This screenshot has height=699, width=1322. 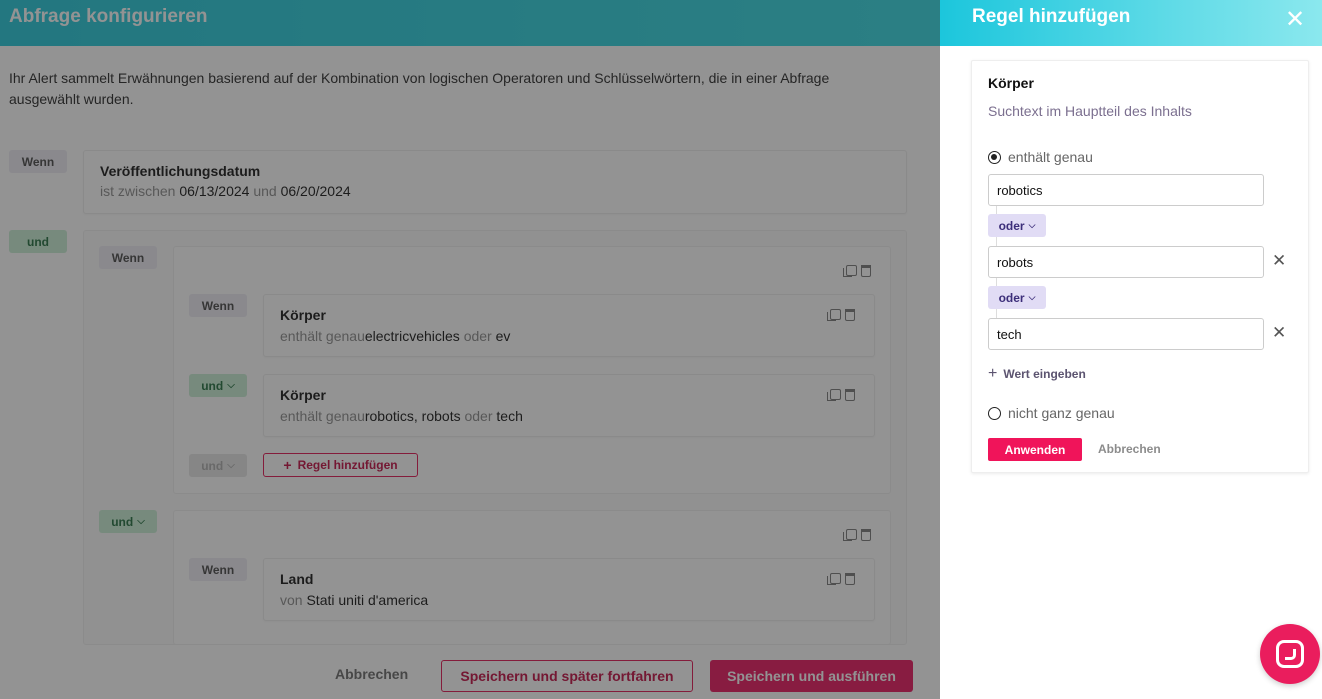 I want to click on apply-button: Anwenden, so click(x=1035, y=449).